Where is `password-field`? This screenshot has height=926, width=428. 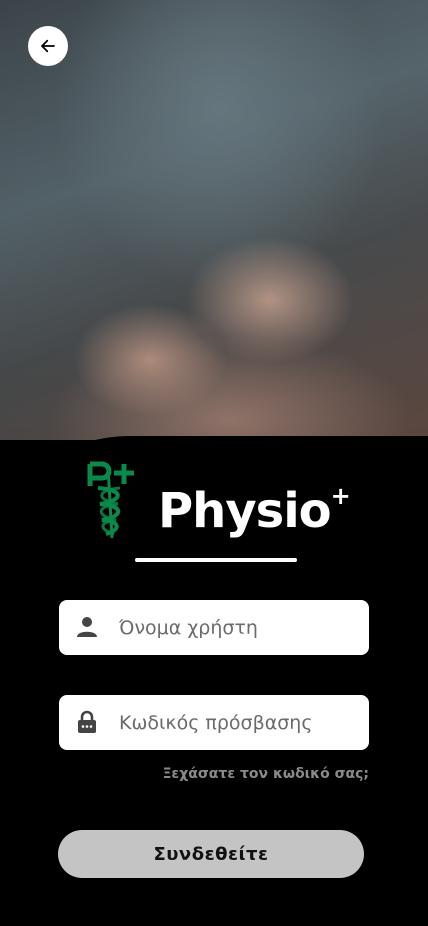
password-field is located at coordinates (214, 722).